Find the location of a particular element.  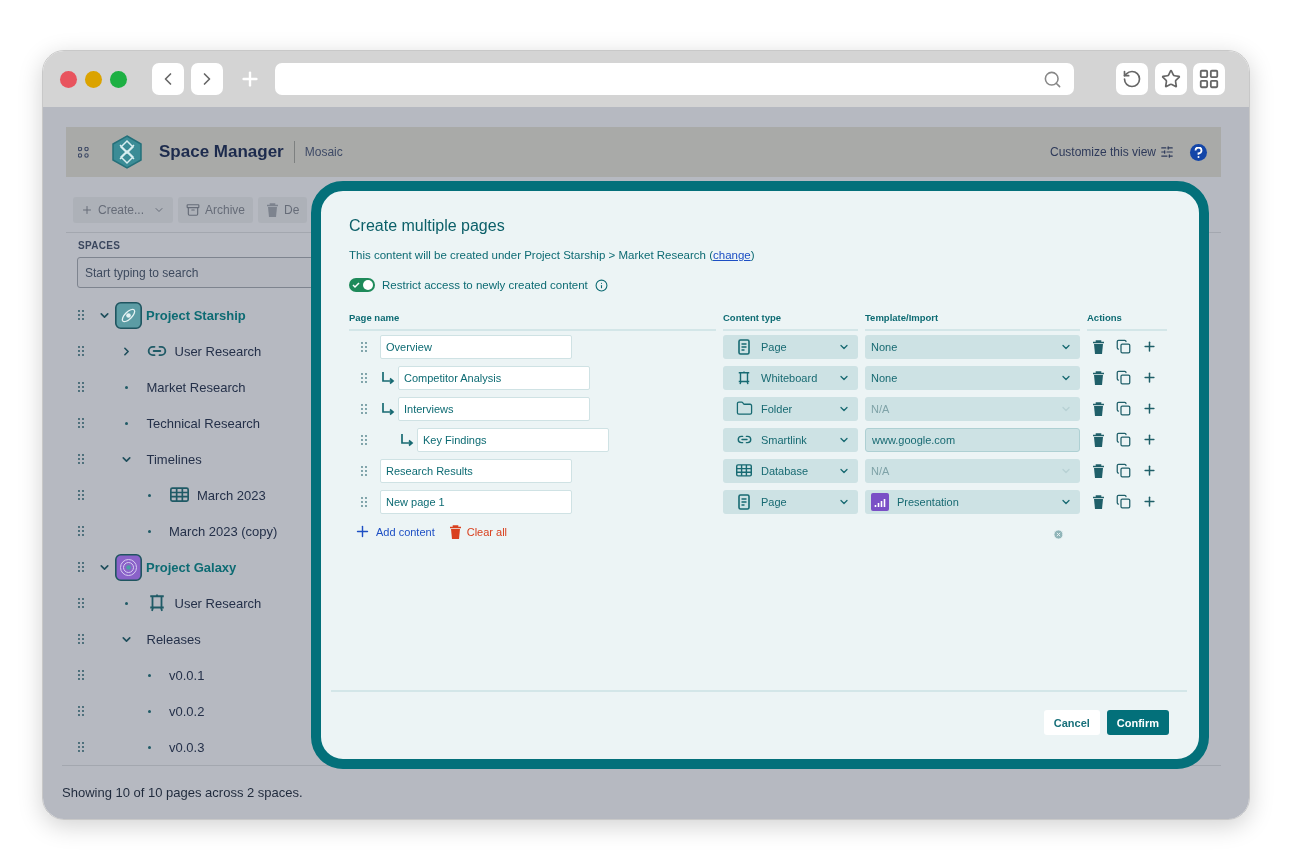

customize-link: Customize this view is located at coordinates (1111, 152).